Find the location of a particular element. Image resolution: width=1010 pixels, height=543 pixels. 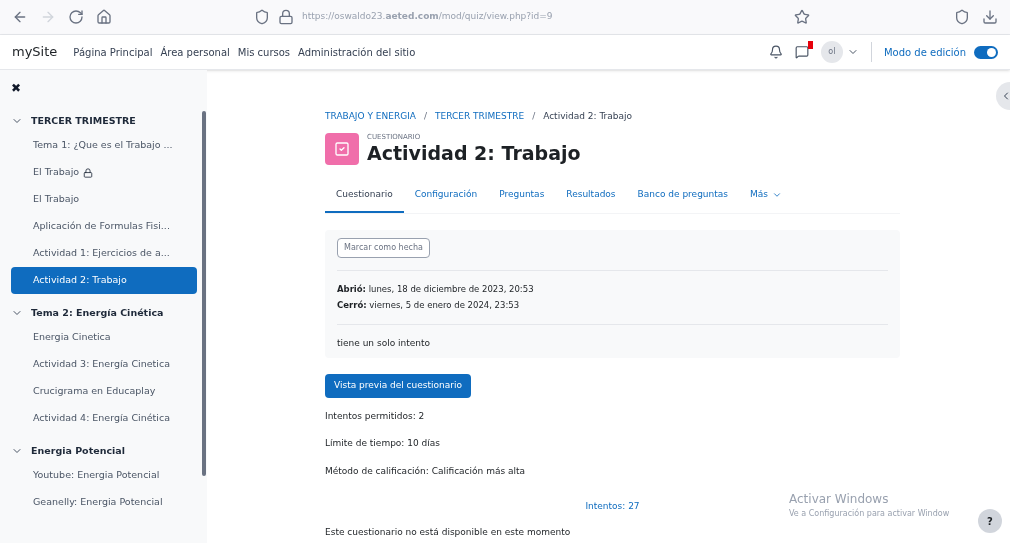

site-name: mySite is located at coordinates (35, 52).